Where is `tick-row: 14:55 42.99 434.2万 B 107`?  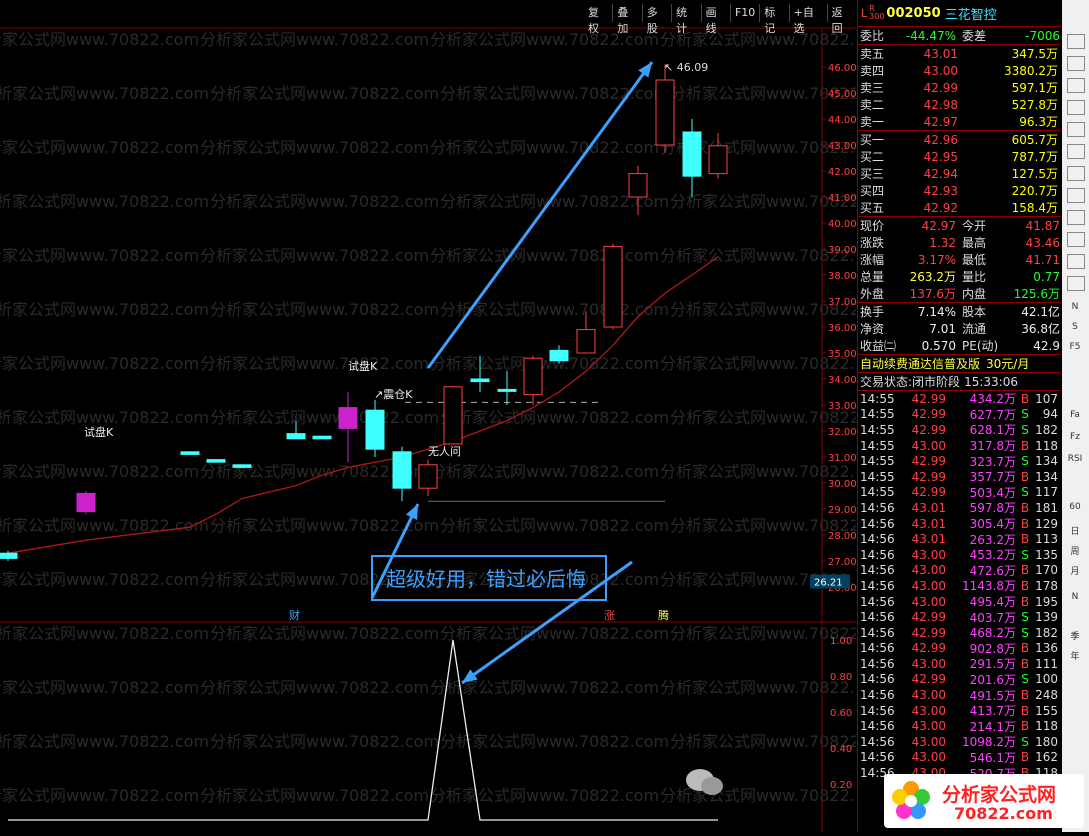
tick-row: 14:55 42.99 434.2万 B 107 is located at coordinates (959, 399).